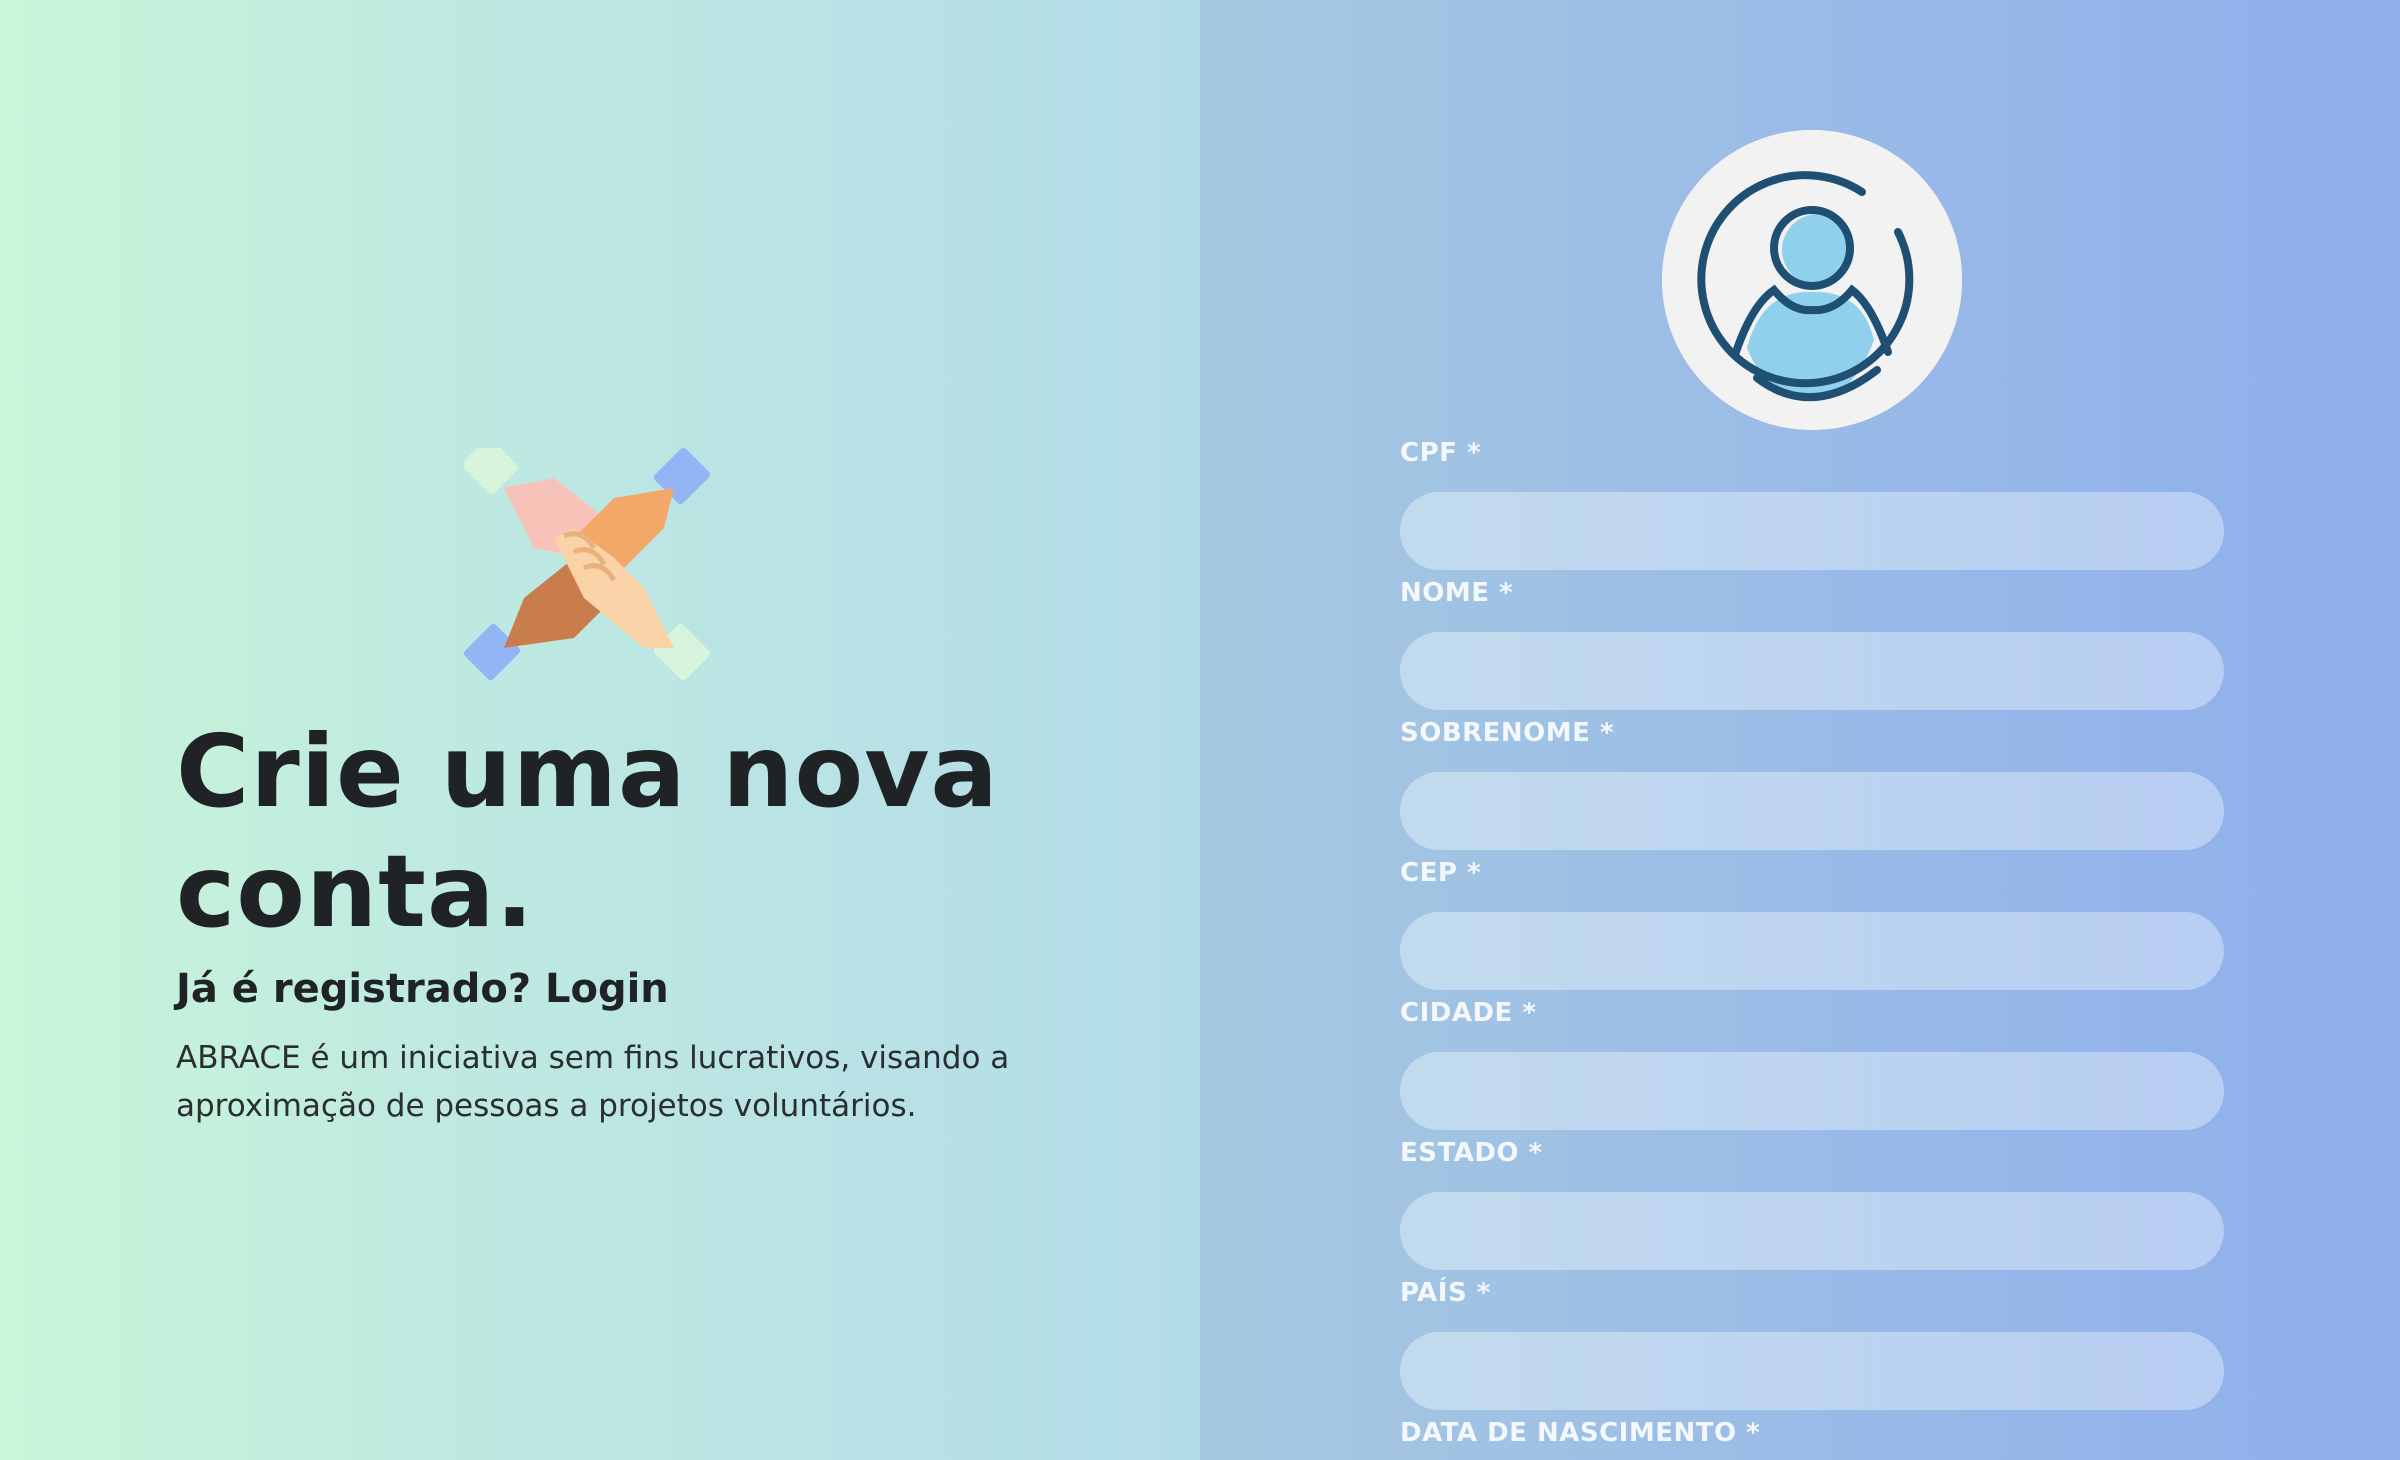 The width and height of the screenshot is (2400, 1460). What do you see at coordinates (1812, 531) in the screenshot?
I see `cpf-input` at bounding box center [1812, 531].